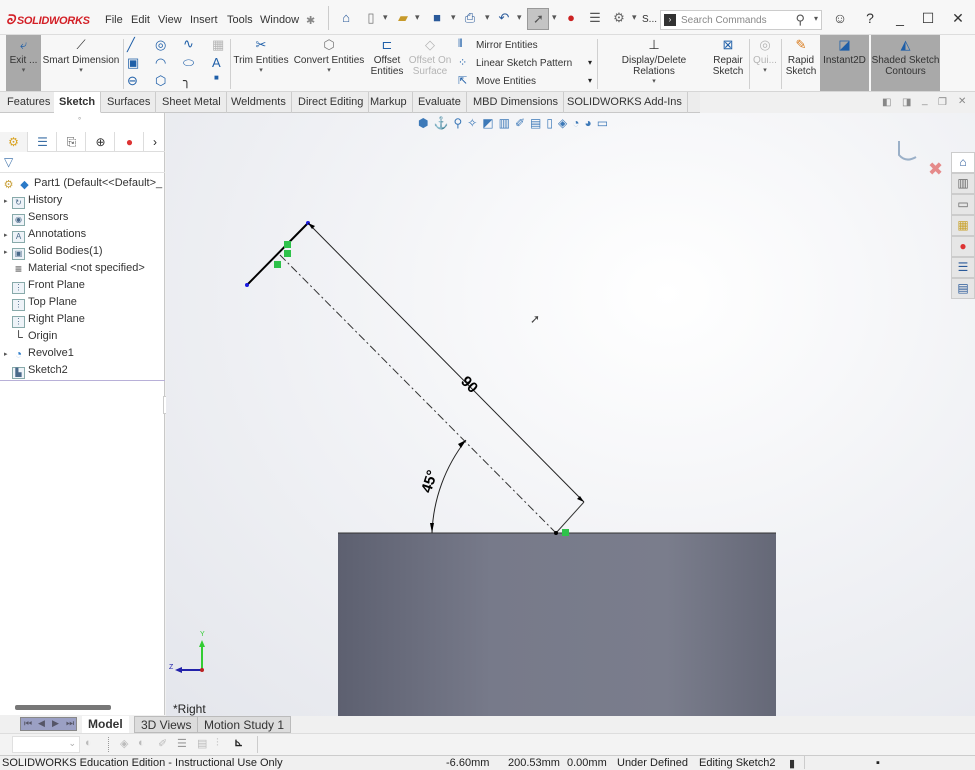  What do you see at coordinates (963, 267) in the screenshot?
I see `custom-properties-tab-icon: ☰` at bounding box center [963, 267].